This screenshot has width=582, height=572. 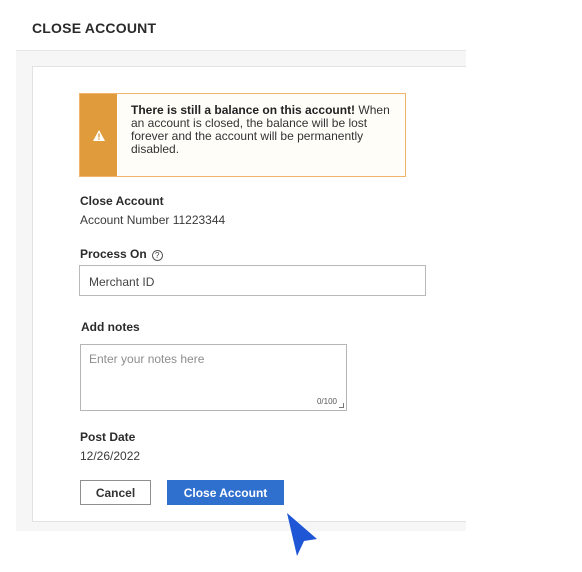 I want to click on account-number: Account Number 11223344, so click(x=153, y=220).